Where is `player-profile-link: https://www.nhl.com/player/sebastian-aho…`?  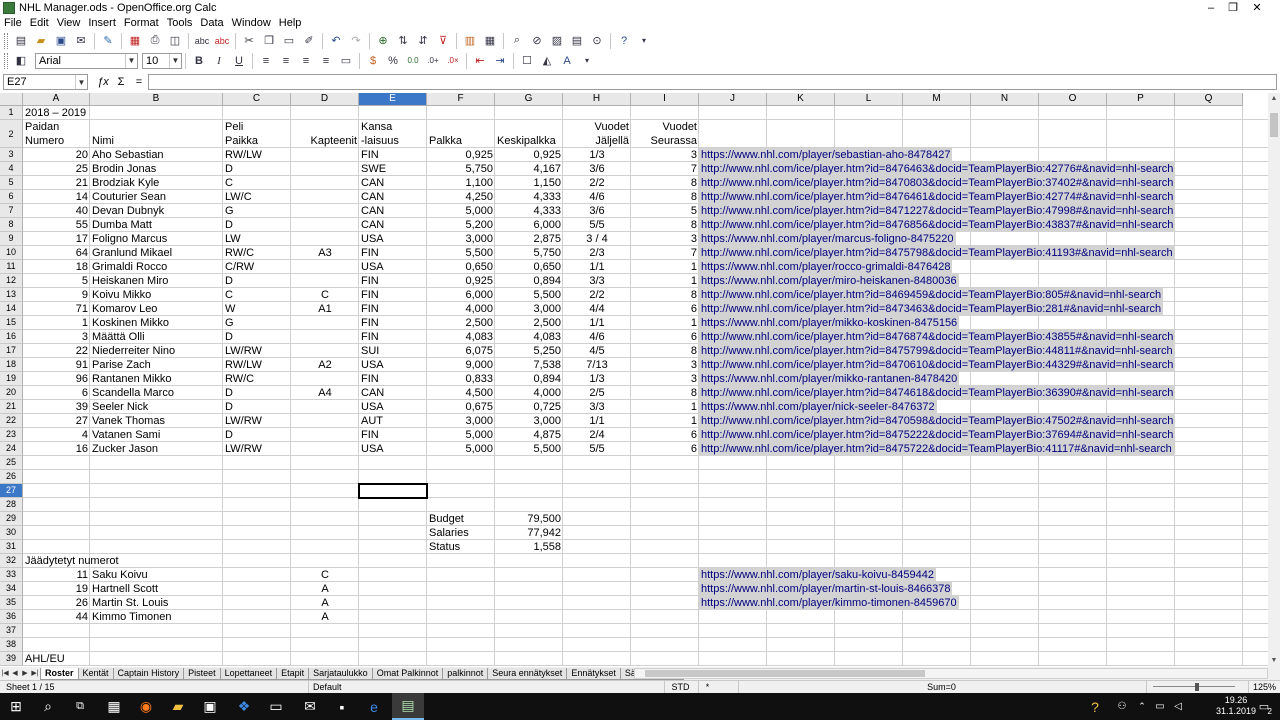
player-profile-link: https://www.nhl.com/player/sebastian-aho… is located at coordinates (826, 155).